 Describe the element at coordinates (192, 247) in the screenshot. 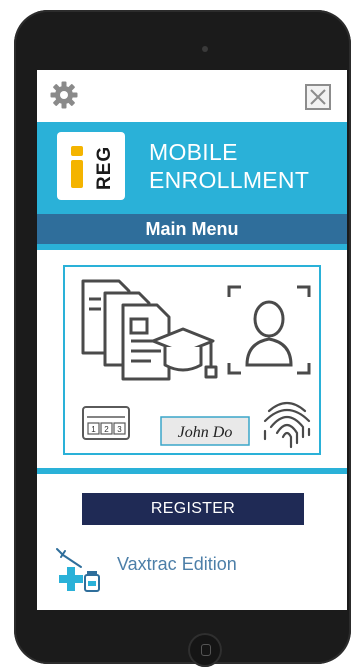

I see `divider-top` at that location.